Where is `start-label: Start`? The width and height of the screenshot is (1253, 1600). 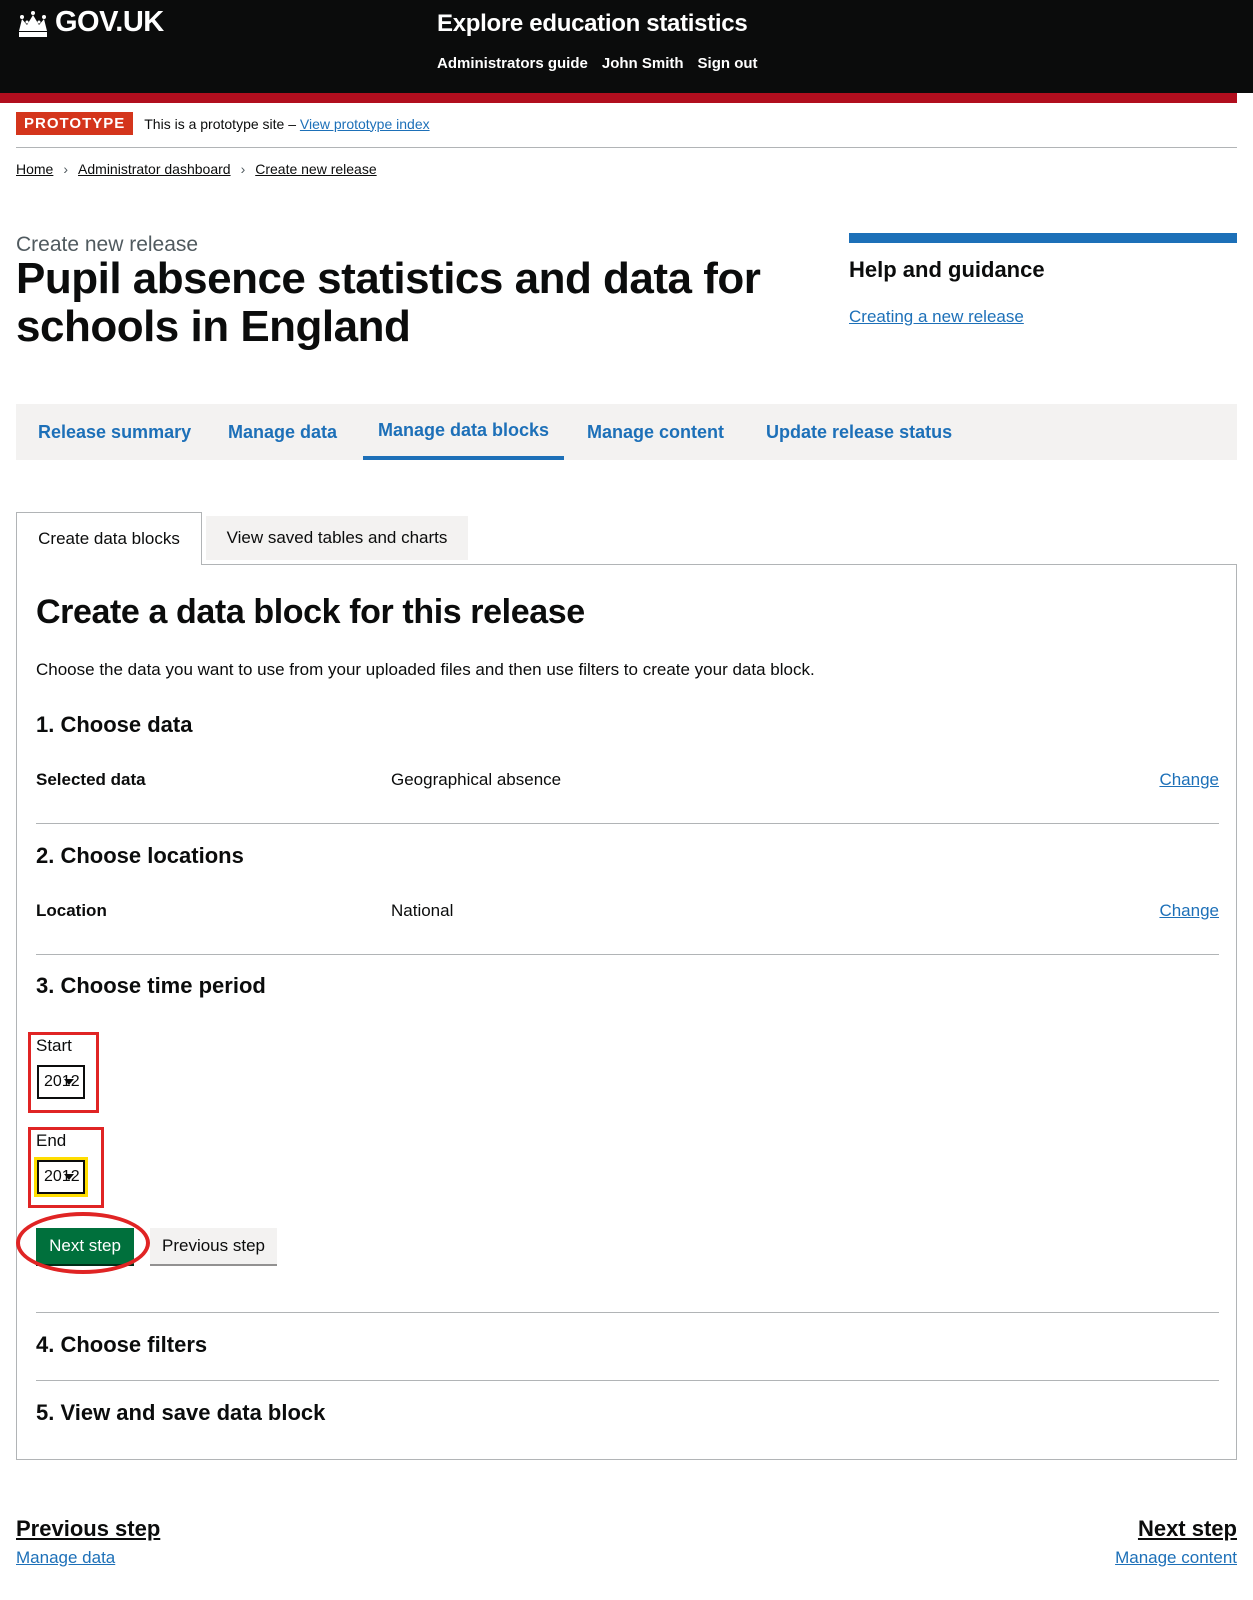
start-label: Start is located at coordinates (54, 1045).